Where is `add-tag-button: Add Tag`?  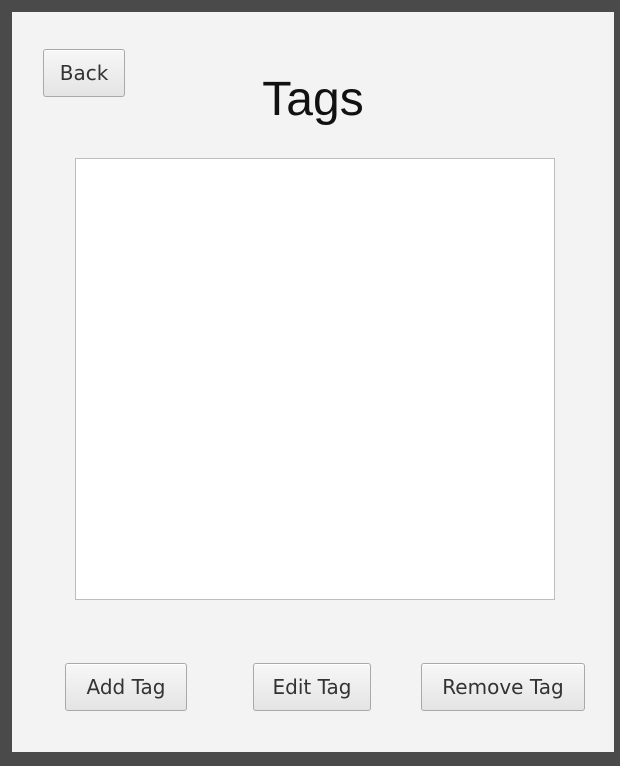
add-tag-button: Add Tag is located at coordinates (126, 687).